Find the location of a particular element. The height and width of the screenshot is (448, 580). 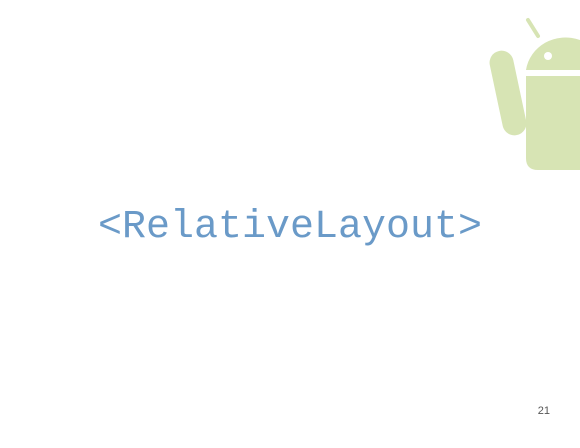

slide-title: <RelativeLayout> is located at coordinates (290, 227).